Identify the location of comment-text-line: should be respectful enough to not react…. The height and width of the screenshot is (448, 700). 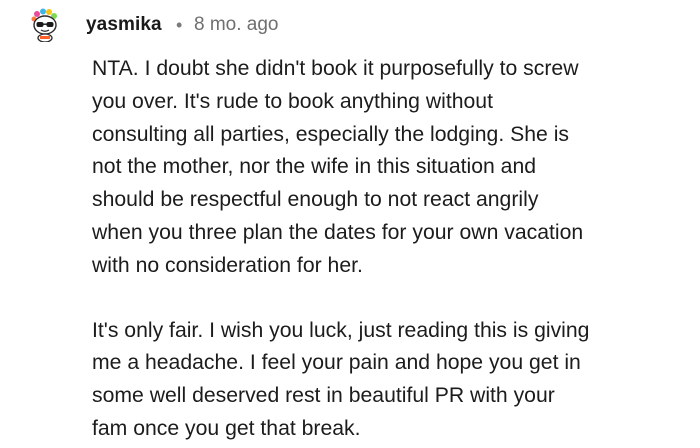
(315, 200).